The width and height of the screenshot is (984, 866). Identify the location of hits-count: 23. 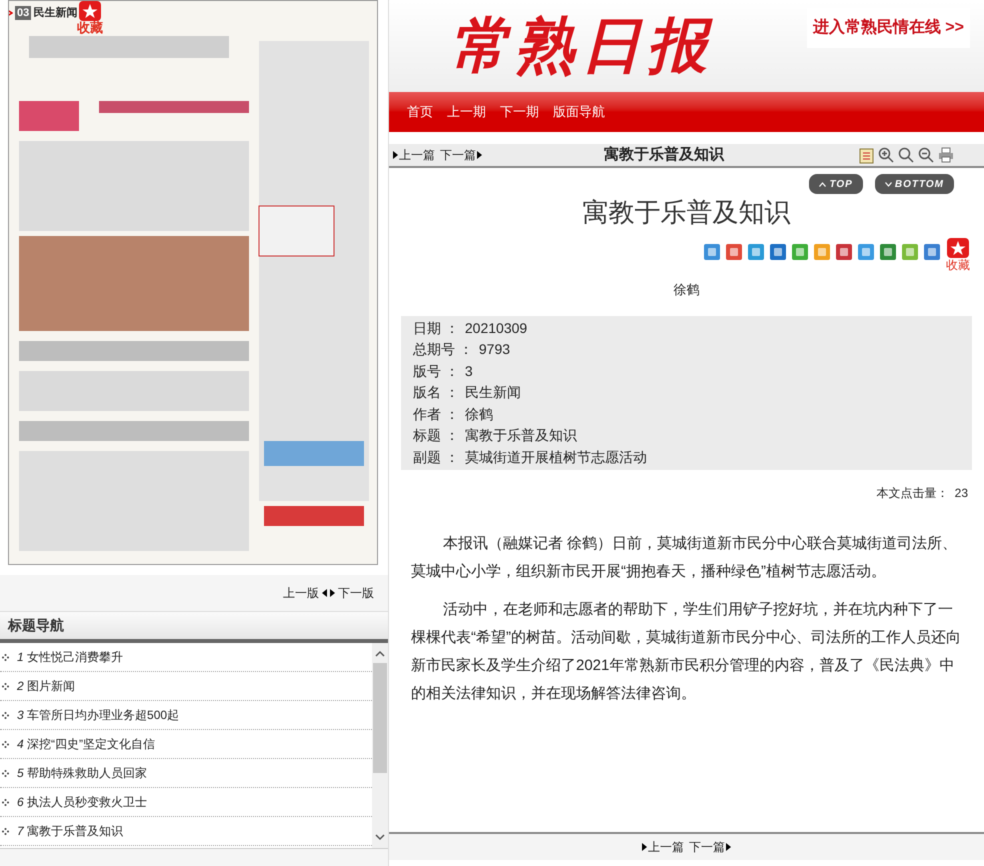
(961, 493).